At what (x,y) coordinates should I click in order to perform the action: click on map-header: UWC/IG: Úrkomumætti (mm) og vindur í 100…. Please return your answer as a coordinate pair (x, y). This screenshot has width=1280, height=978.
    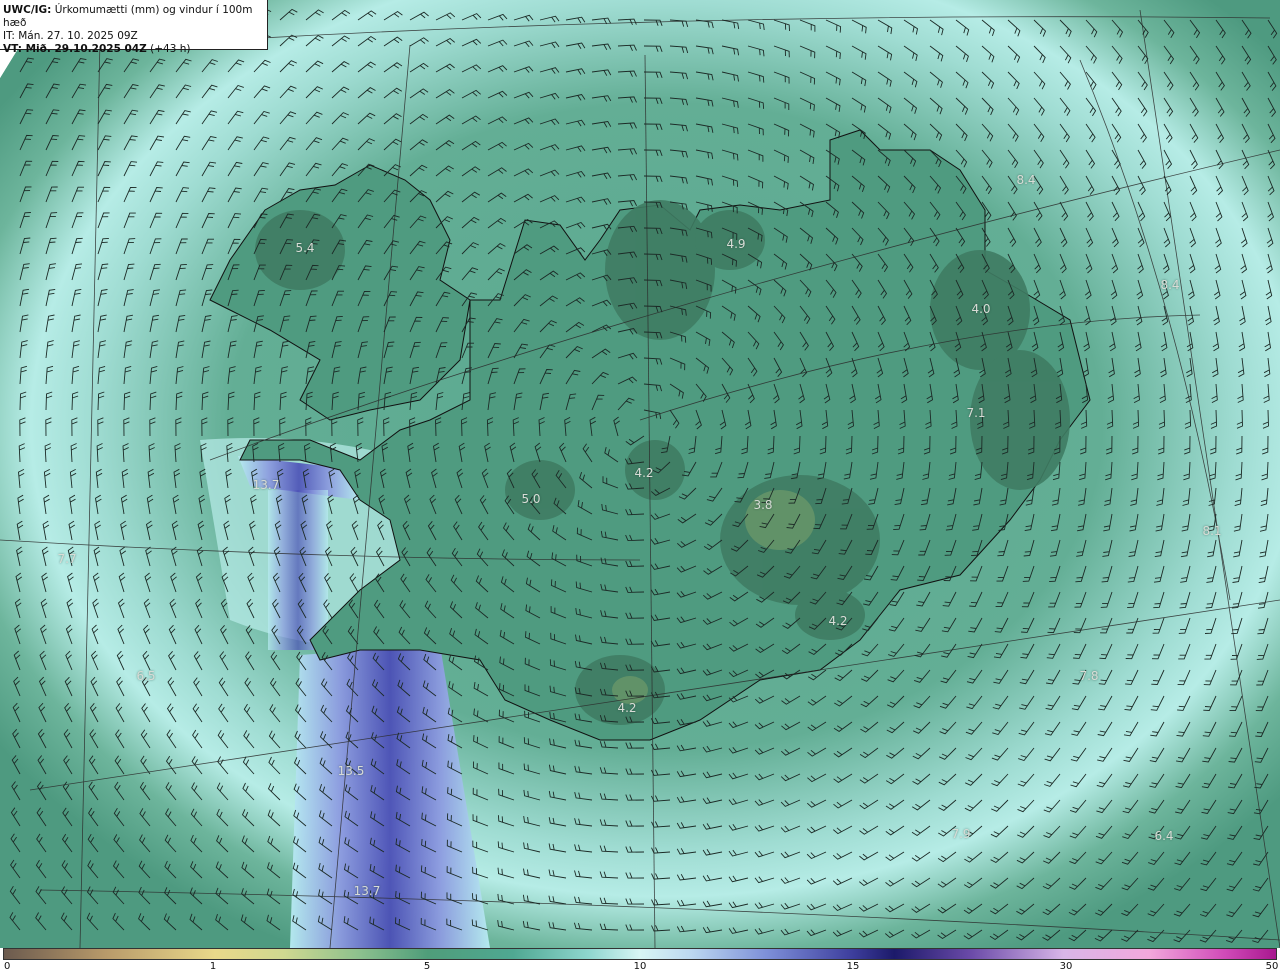
    Looking at the image, I should click on (134, 27).